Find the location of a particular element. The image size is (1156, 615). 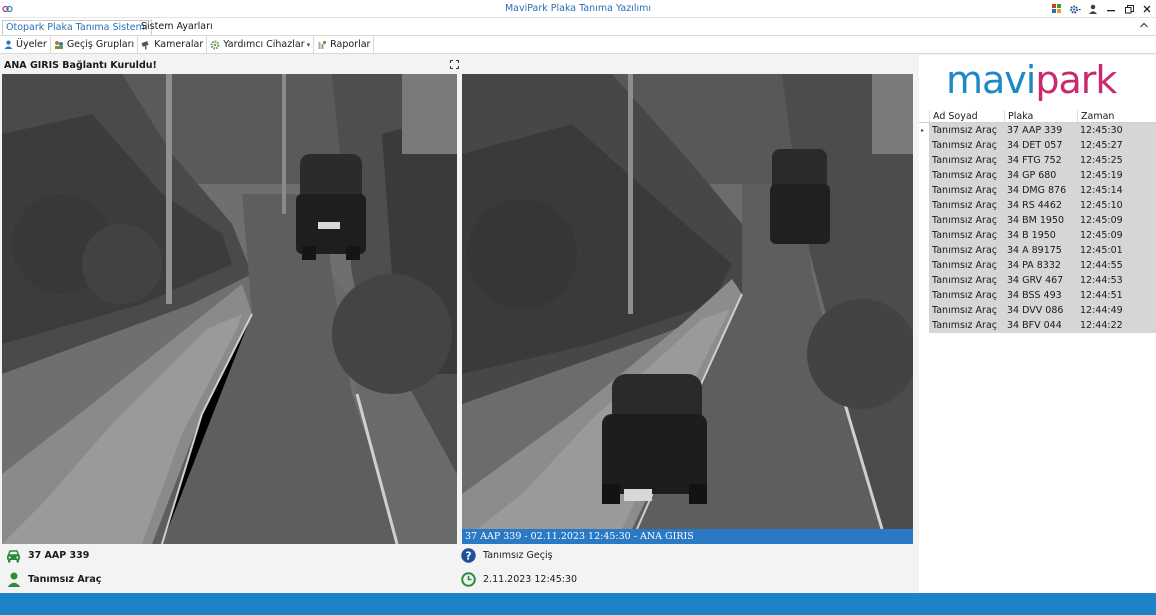

table-row: Tanımsız Araç 34 DET 057 12:45:27 is located at coordinates (1037, 145).